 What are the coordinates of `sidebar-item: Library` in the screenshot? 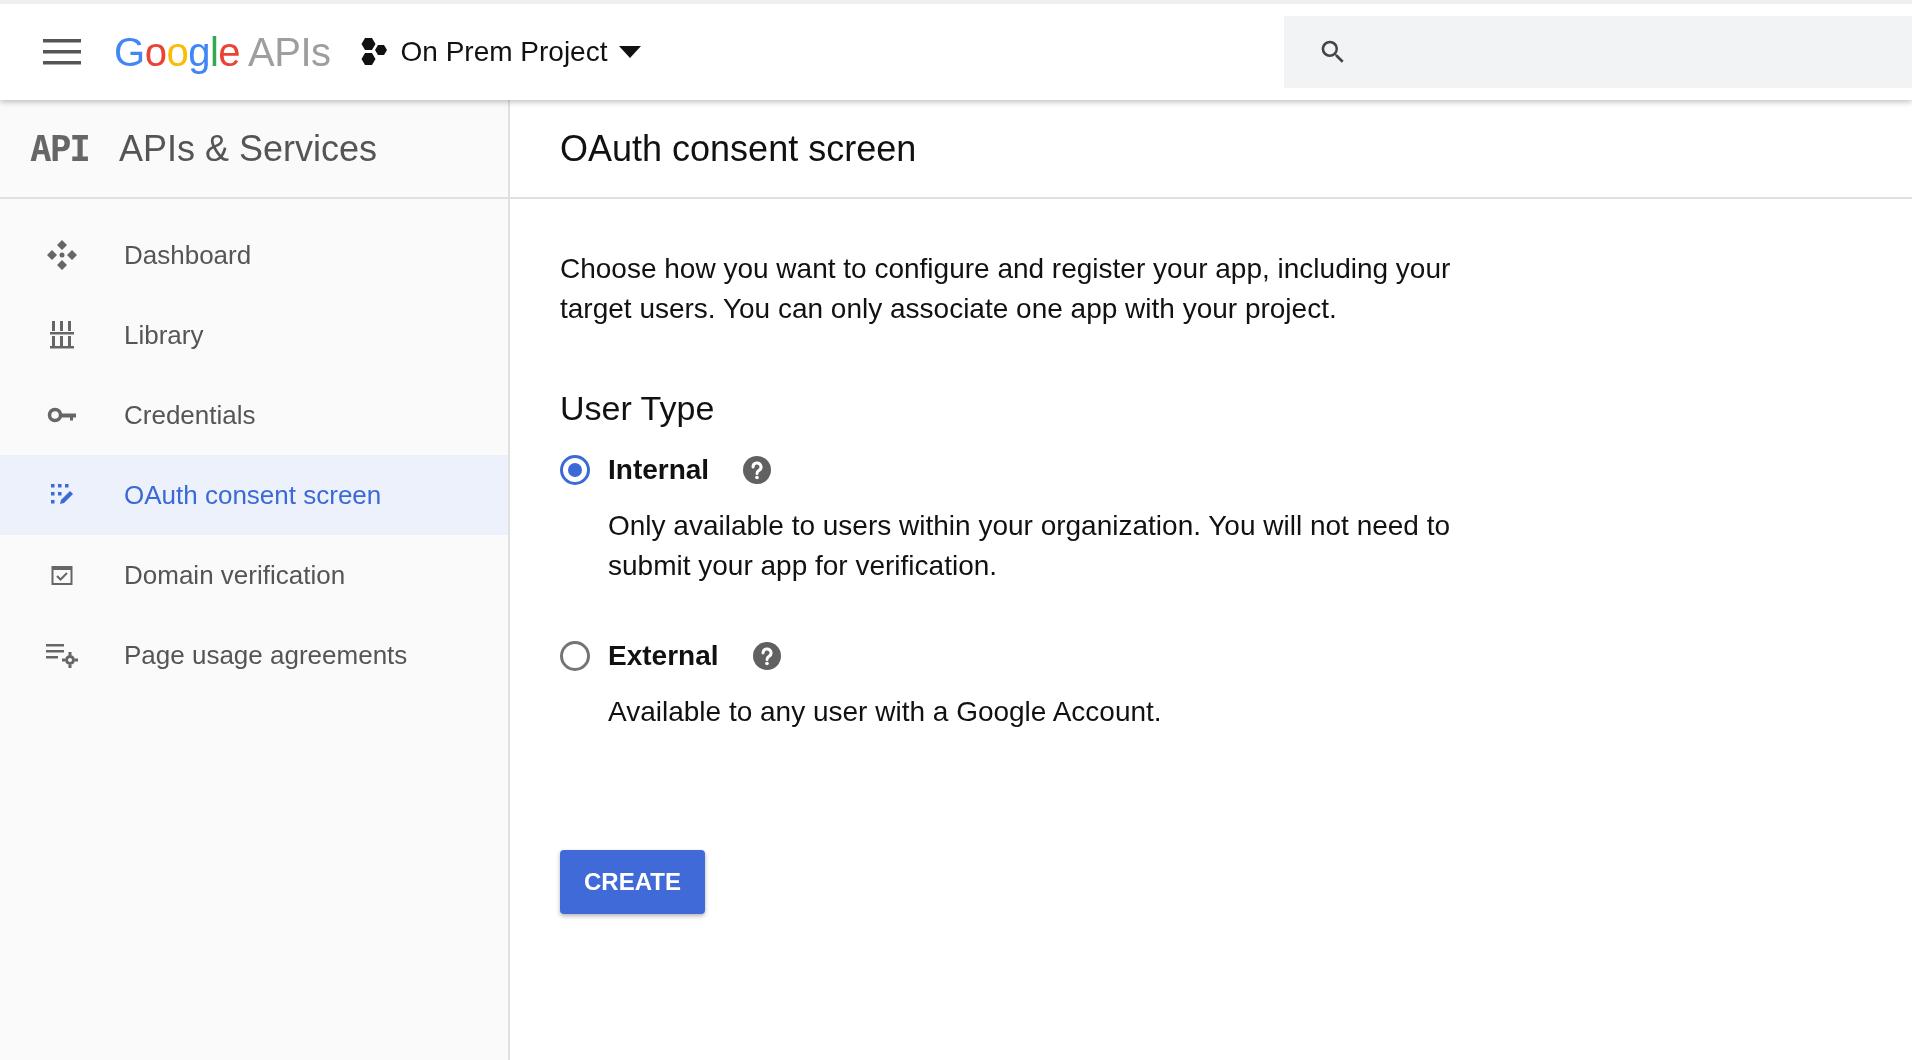 It's located at (254, 335).